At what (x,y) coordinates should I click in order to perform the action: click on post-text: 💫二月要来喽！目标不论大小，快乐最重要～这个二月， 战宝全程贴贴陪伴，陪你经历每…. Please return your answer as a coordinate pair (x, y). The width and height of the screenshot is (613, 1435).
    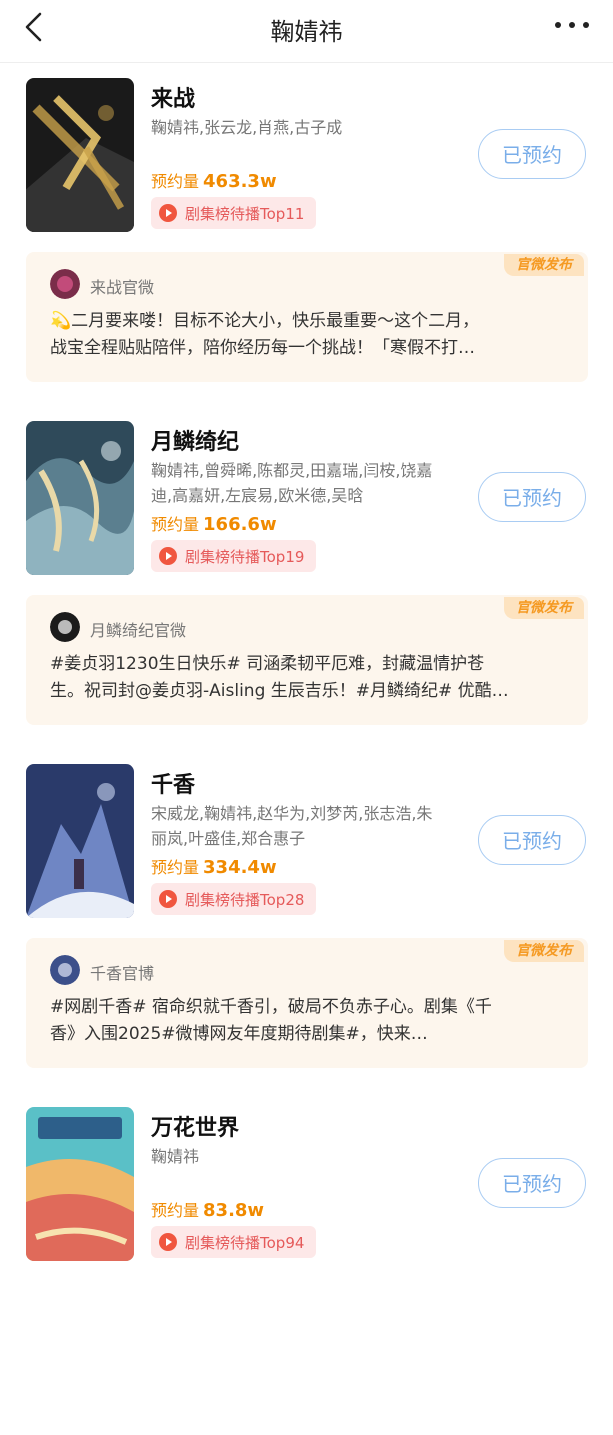
    Looking at the image, I should click on (310, 335).